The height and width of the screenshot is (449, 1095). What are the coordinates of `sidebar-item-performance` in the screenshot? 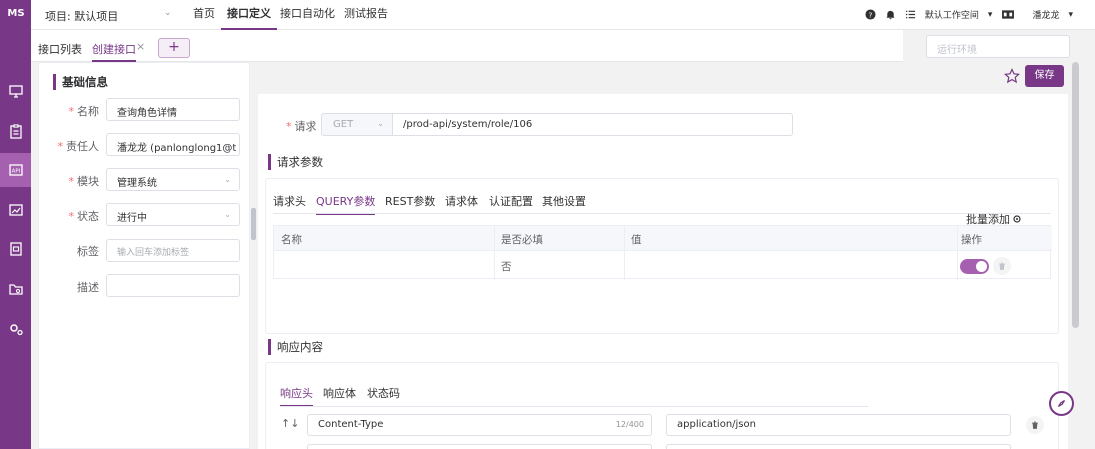 It's located at (15, 210).